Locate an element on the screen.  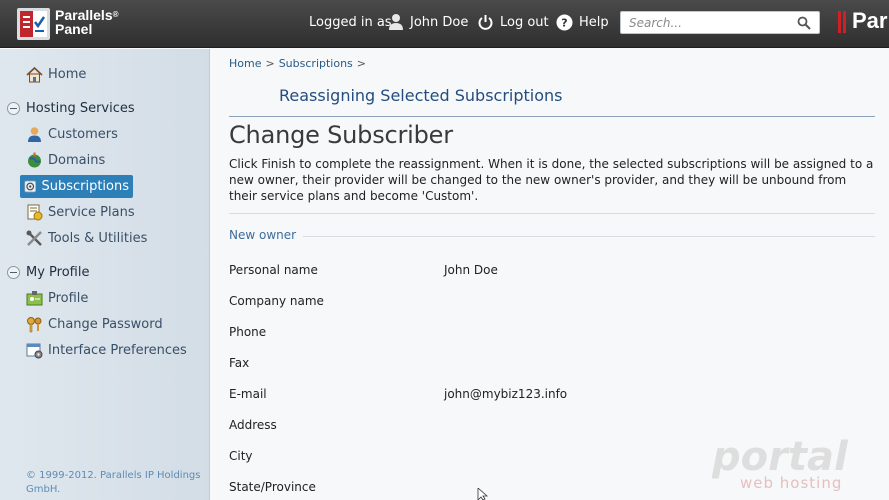
section-divider is located at coordinates (552, 213).